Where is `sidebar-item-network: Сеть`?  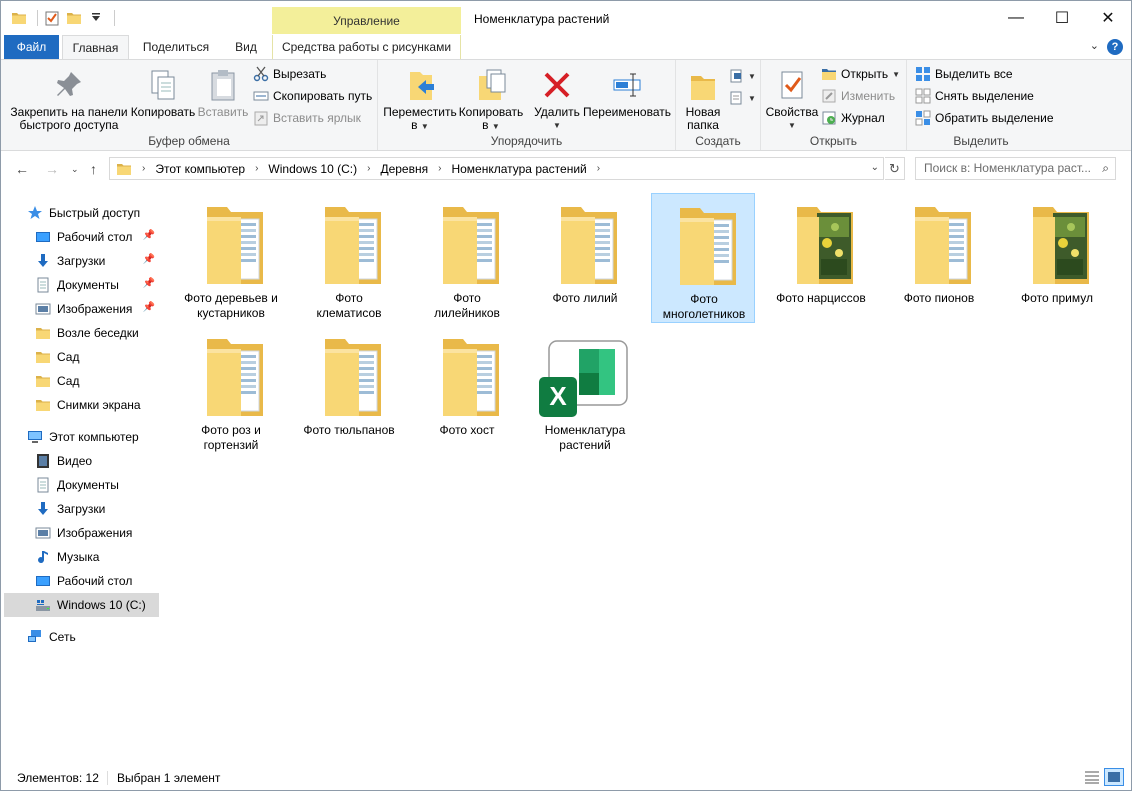
sidebar-item-network: Сеть is located at coordinates (93, 637).